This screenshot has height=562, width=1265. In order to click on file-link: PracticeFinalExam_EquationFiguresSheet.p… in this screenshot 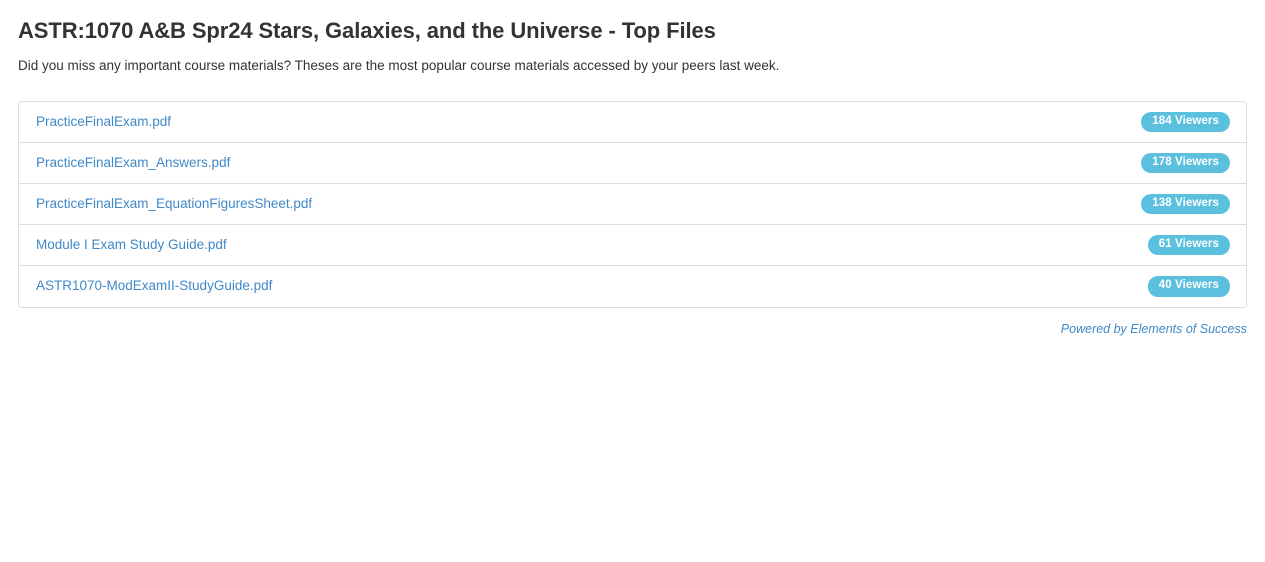, I will do `click(174, 204)`.